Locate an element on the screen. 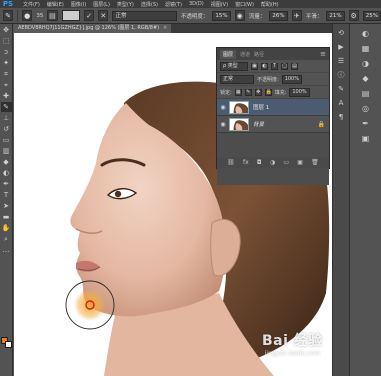  panel-menu-icon: ≡ is located at coordinates (323, 54).